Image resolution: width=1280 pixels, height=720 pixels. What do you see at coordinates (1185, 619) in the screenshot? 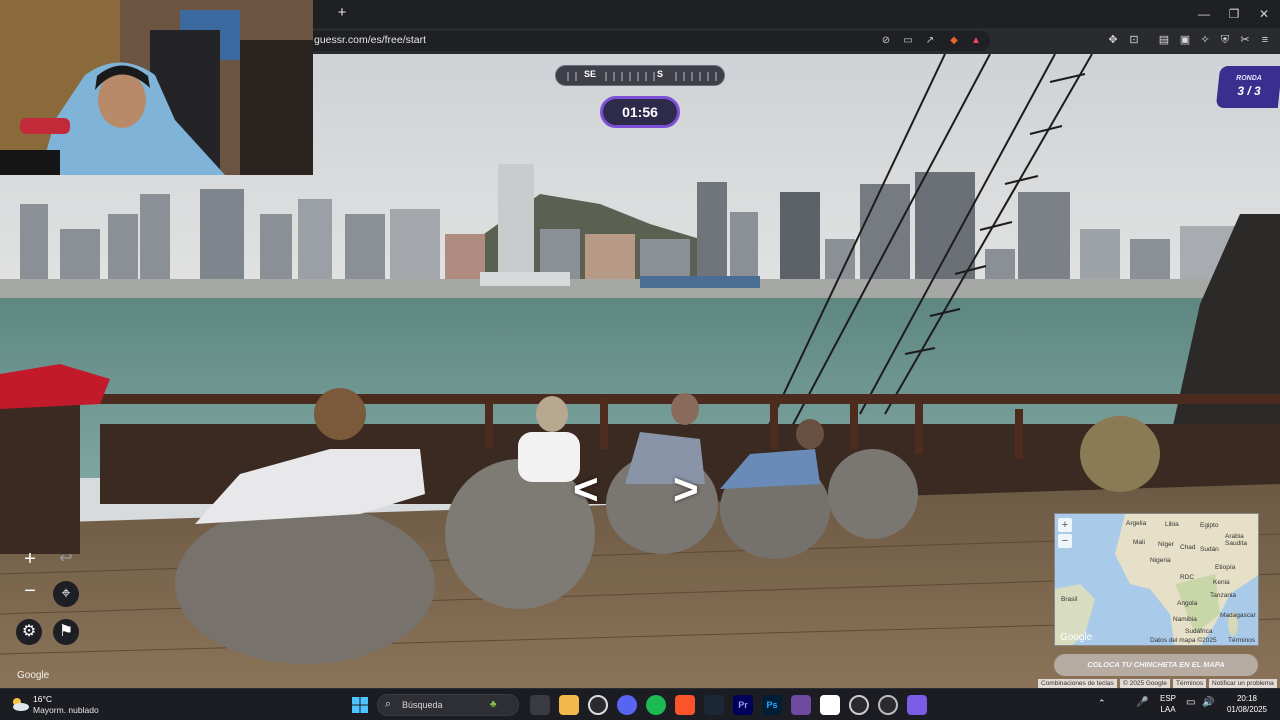
I see `map-label: Namibia` at bounding box center [1185, 619].